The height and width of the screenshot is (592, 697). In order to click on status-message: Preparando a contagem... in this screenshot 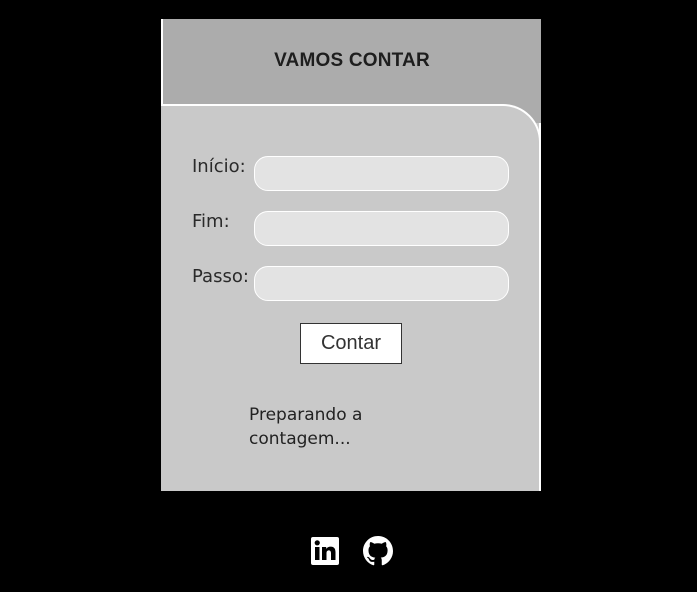, I will do `click(306, 427)`.